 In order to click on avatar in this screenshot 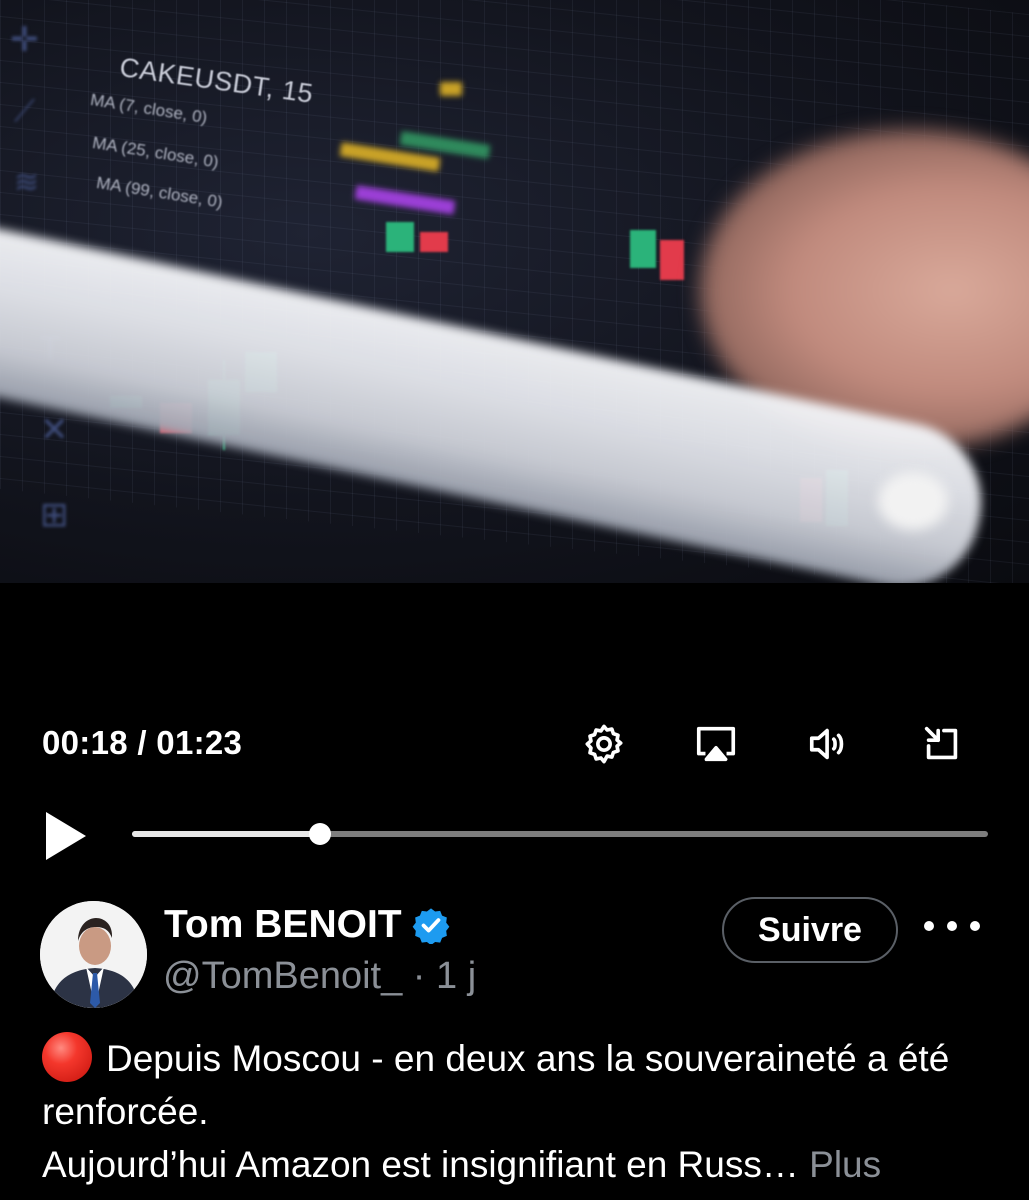, I will do `click(93, 954)`.